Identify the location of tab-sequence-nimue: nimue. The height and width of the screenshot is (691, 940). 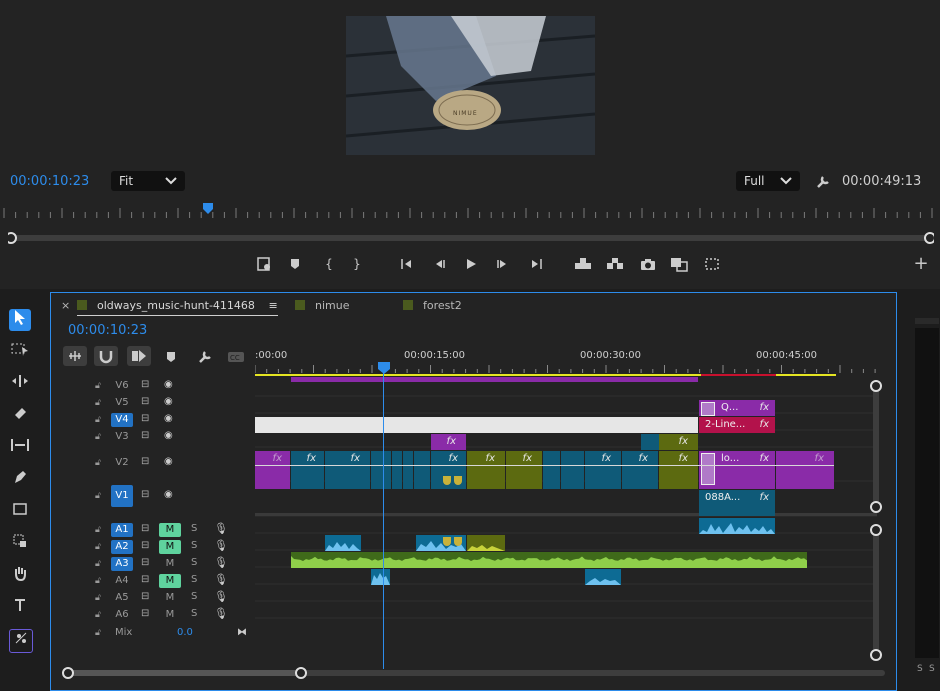
(322, 305).